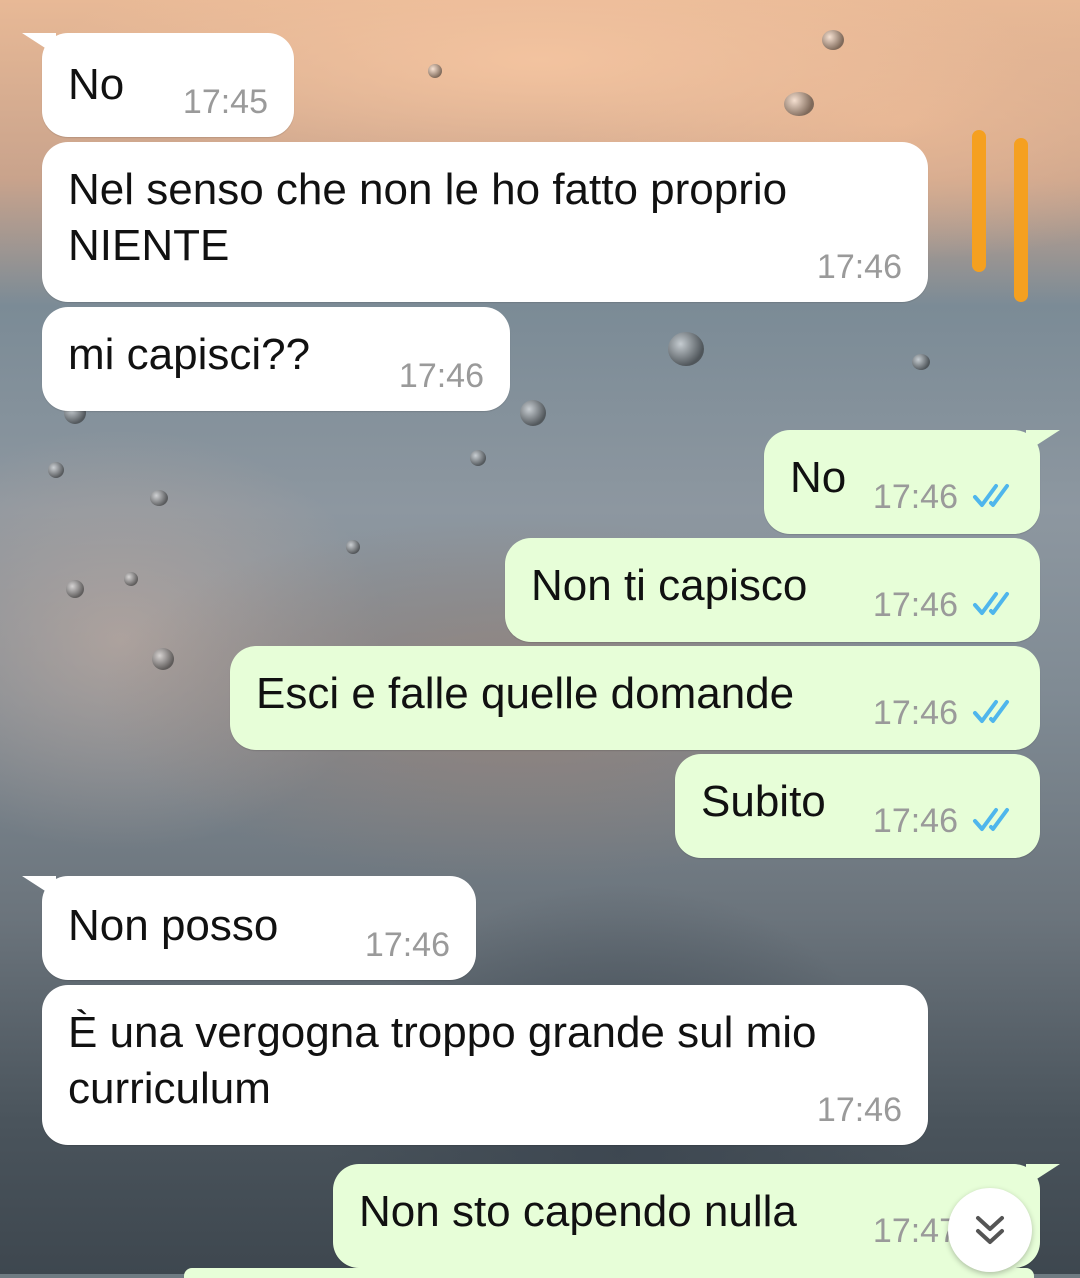 The image size is (1080, 1278). Describe the element at coordinates (915, 1231) in the screenshot. I see `message-timestamp: 17:47` at that location.